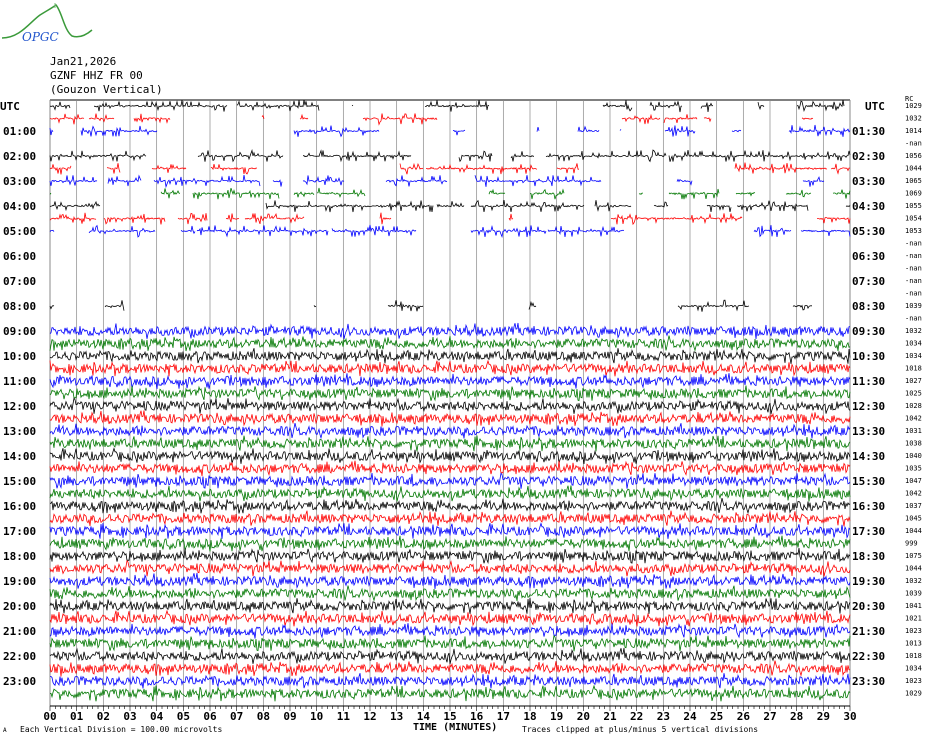  What do you see at coordinates (129, 716) in the screenshot?
I see `x-tick-label: 03` at bounding box center [129, 716].